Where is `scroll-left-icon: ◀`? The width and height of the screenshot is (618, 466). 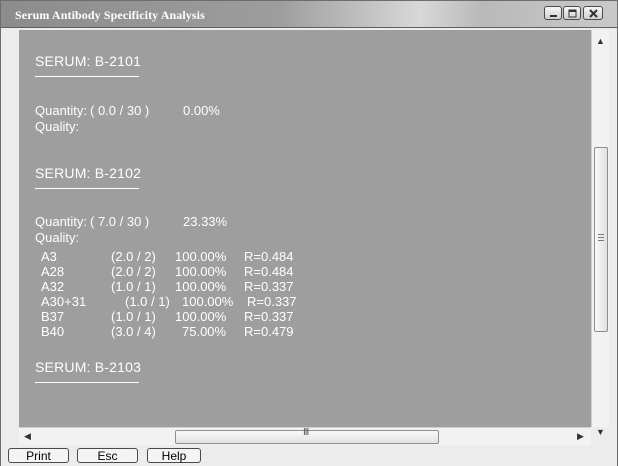 scroll-left-icon: ◀ is located at coordinates (27, 436).